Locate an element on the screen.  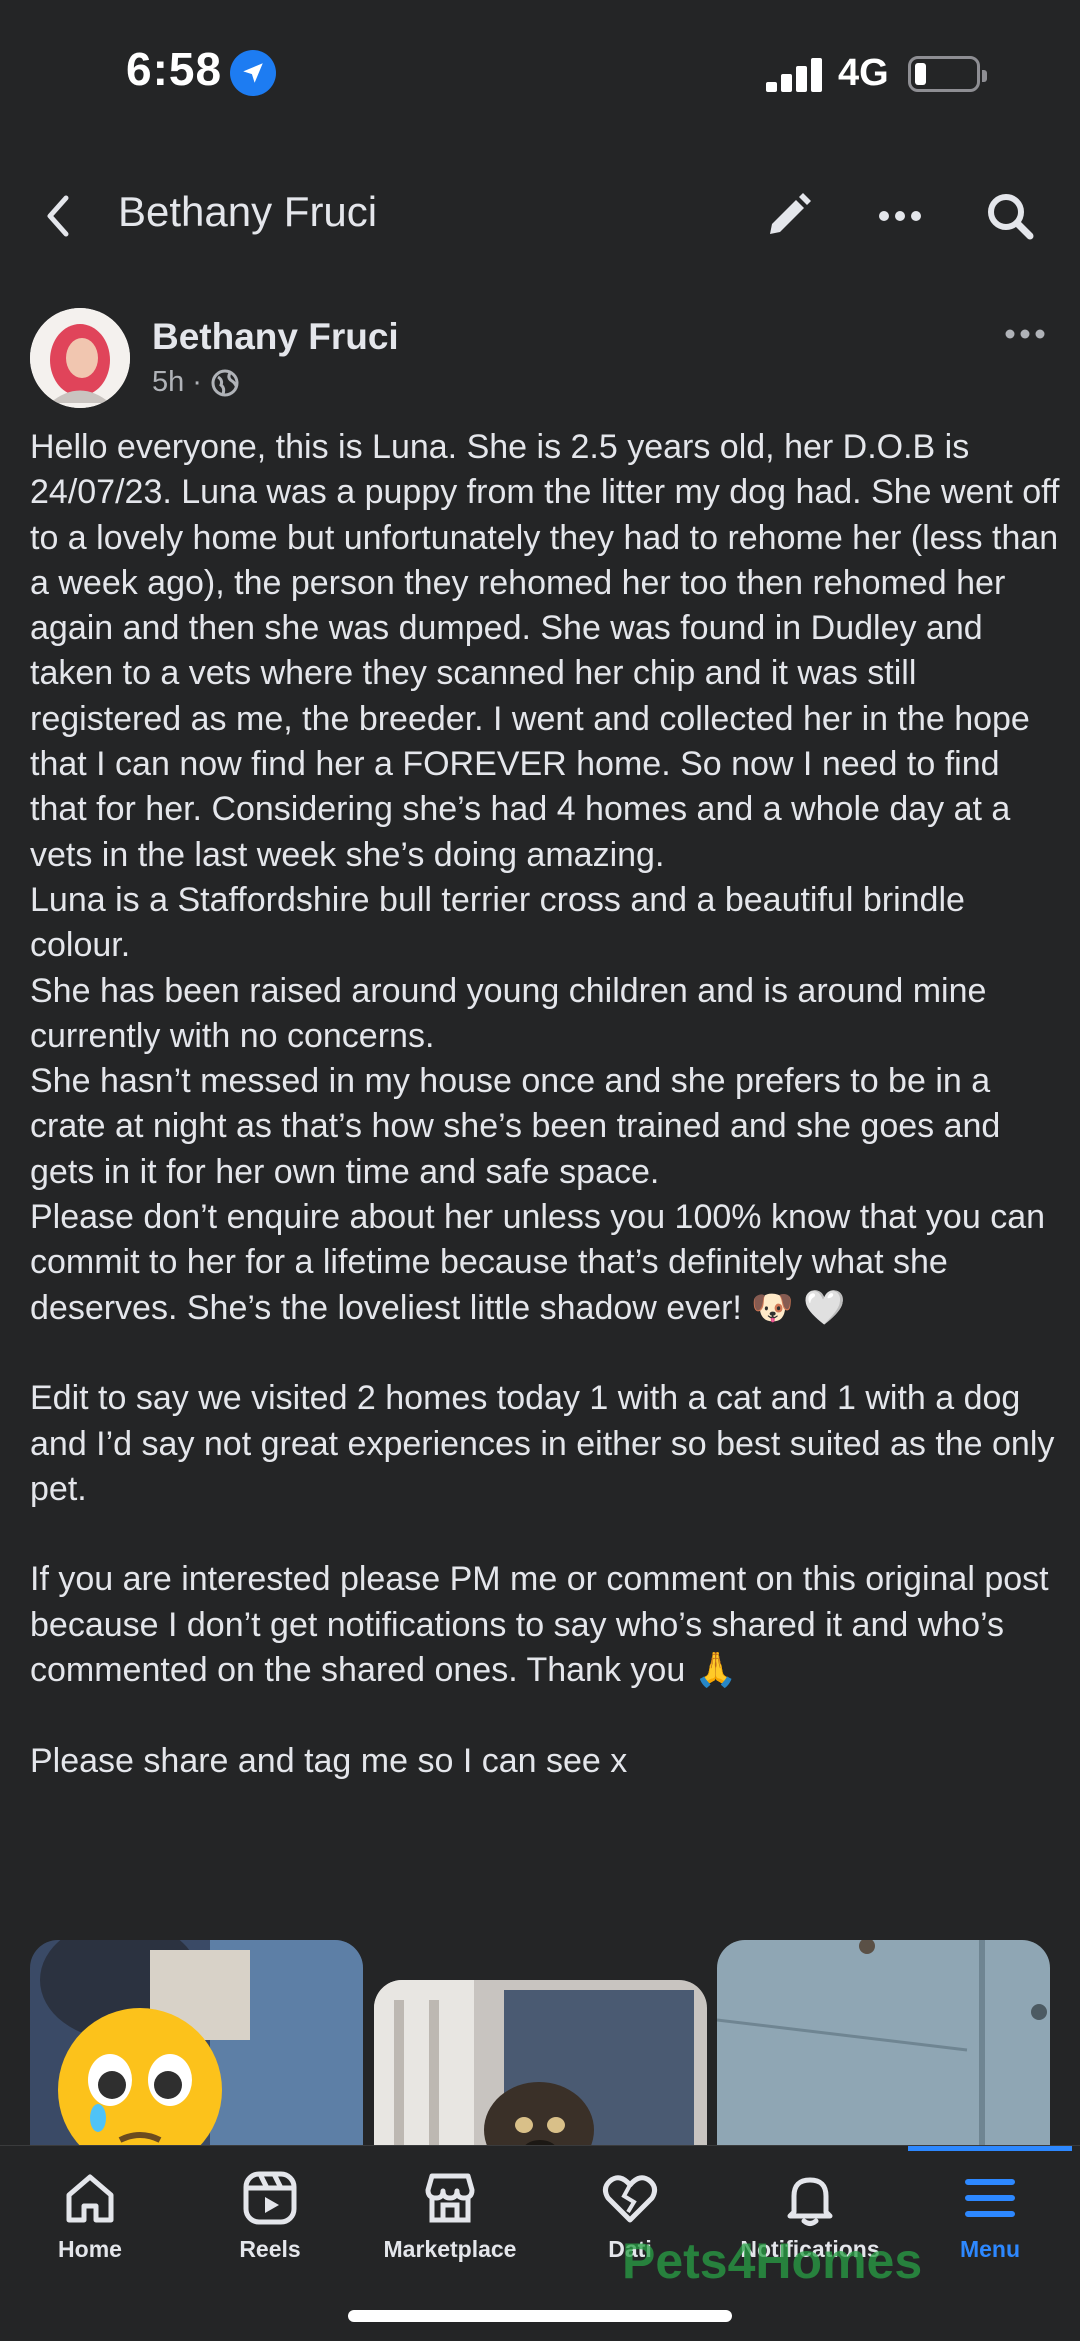
photo-strip is located at coordinates (540, 2090).